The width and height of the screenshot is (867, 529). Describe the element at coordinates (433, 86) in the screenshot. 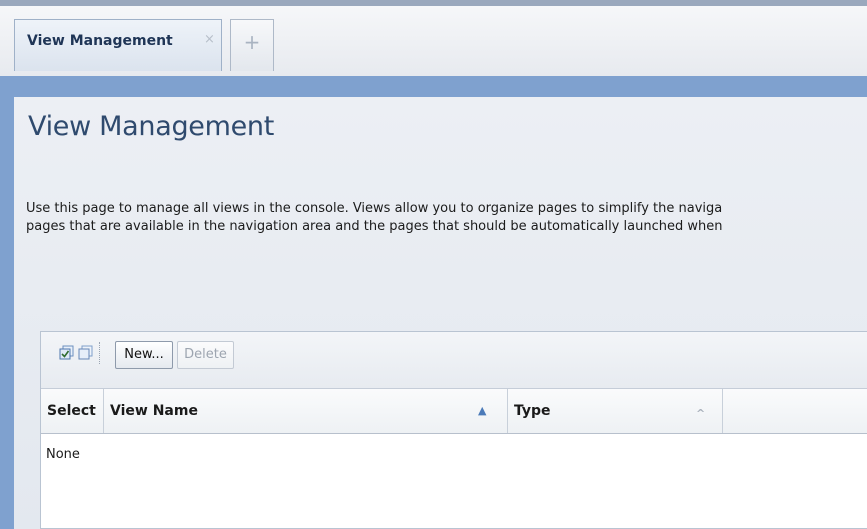

I see `header-band` at that location.